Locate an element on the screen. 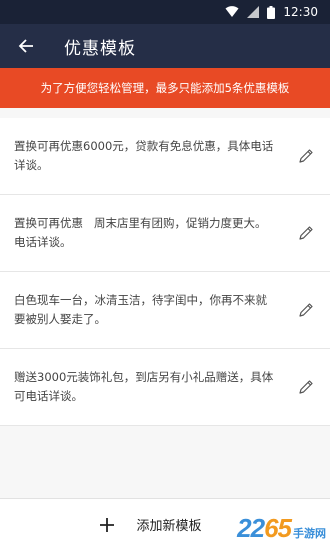  notice-text: 为了方便您轻松管理，最多只能添加5条优惠模板 is located at coordinates (165, 88).